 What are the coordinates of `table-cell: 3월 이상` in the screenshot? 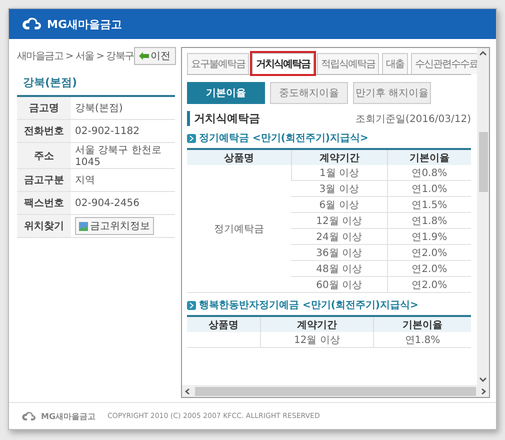 It's located at (339, 188).